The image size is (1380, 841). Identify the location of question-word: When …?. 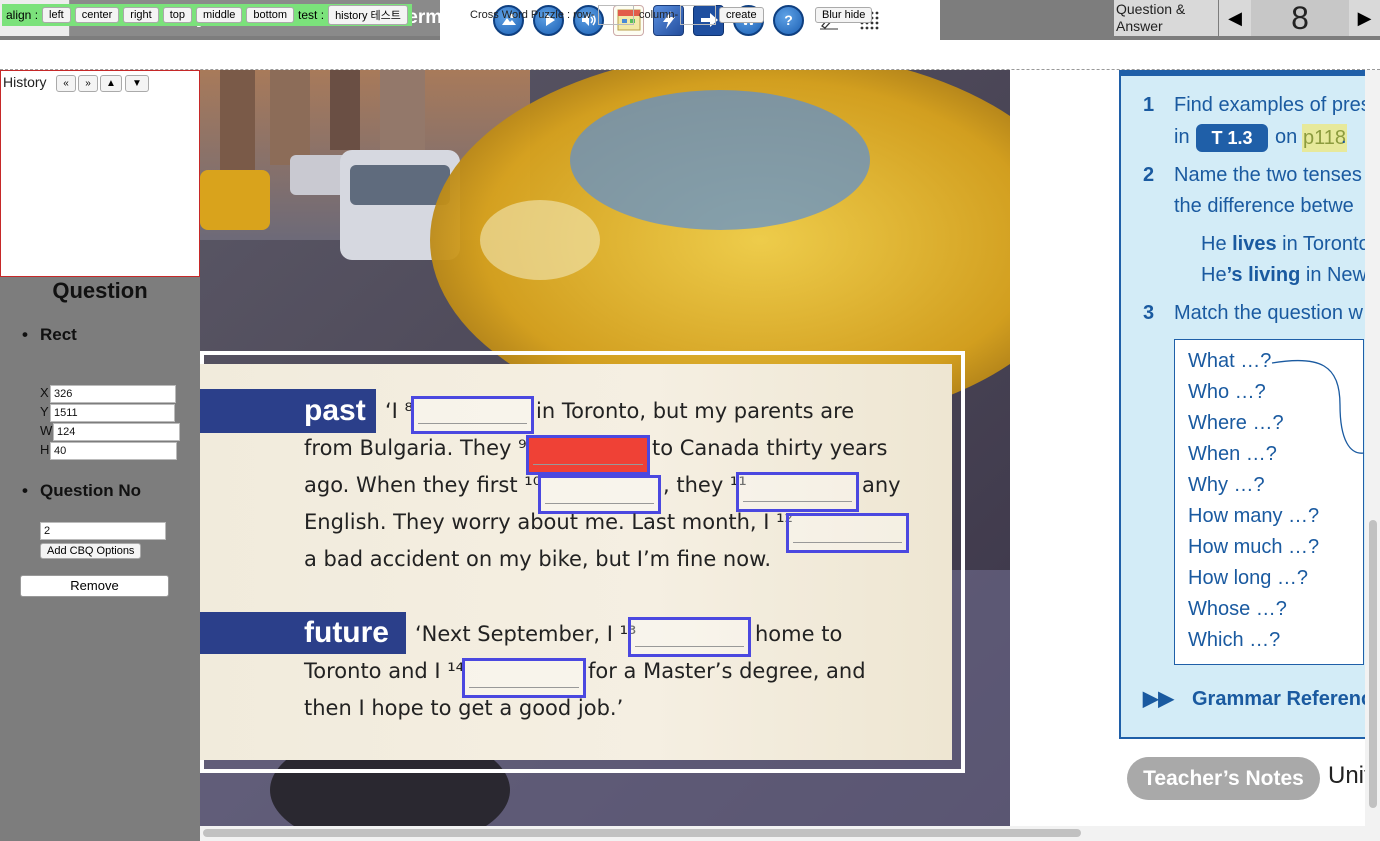
(1232, 454).